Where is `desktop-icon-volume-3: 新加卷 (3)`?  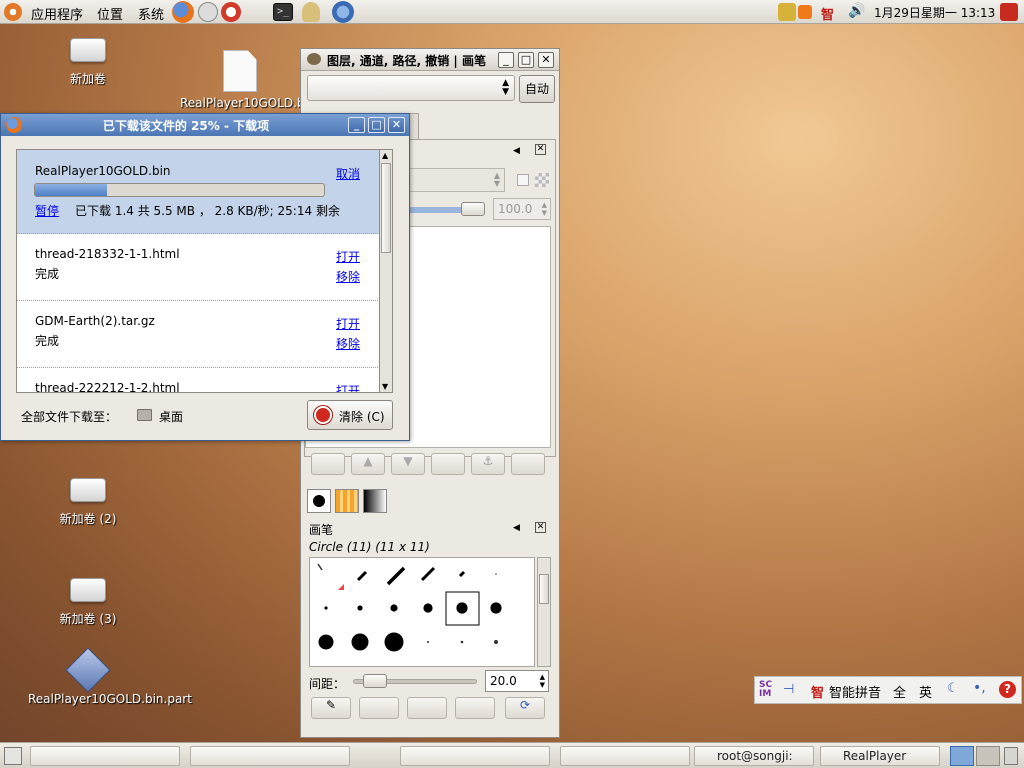
desktop-icon-volume-3: 新加卷 (3) is located at coordinates (88, 602).